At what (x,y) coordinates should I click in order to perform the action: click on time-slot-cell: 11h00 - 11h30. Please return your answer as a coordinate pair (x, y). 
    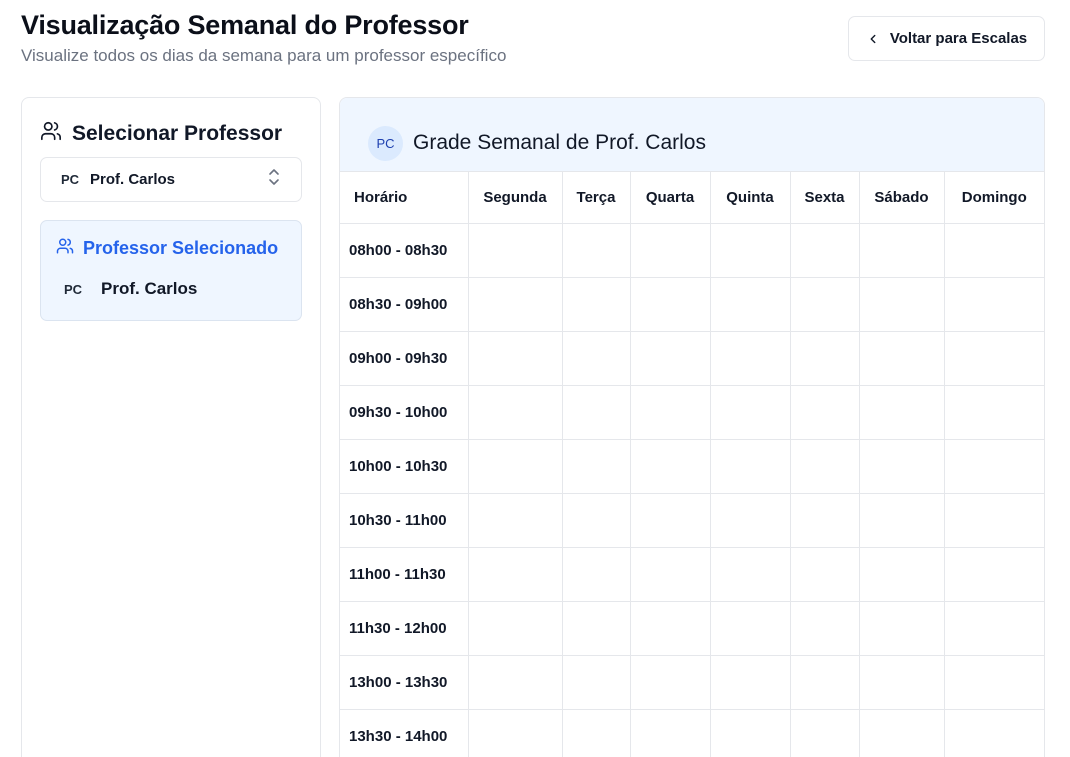
    Looking at the image, I should click on (404, 574).